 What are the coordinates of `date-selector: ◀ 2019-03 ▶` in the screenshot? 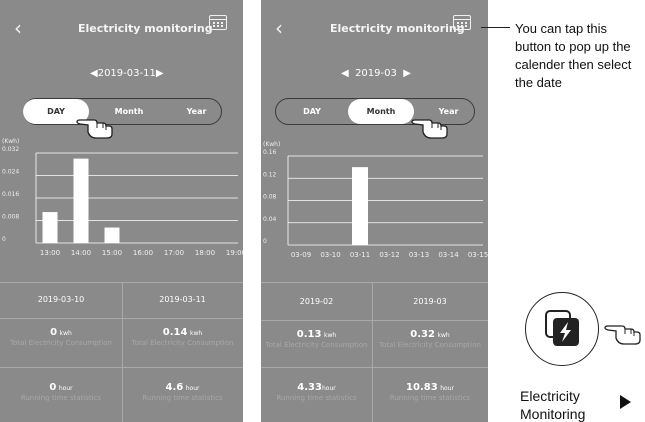 It's located at (376, 73).